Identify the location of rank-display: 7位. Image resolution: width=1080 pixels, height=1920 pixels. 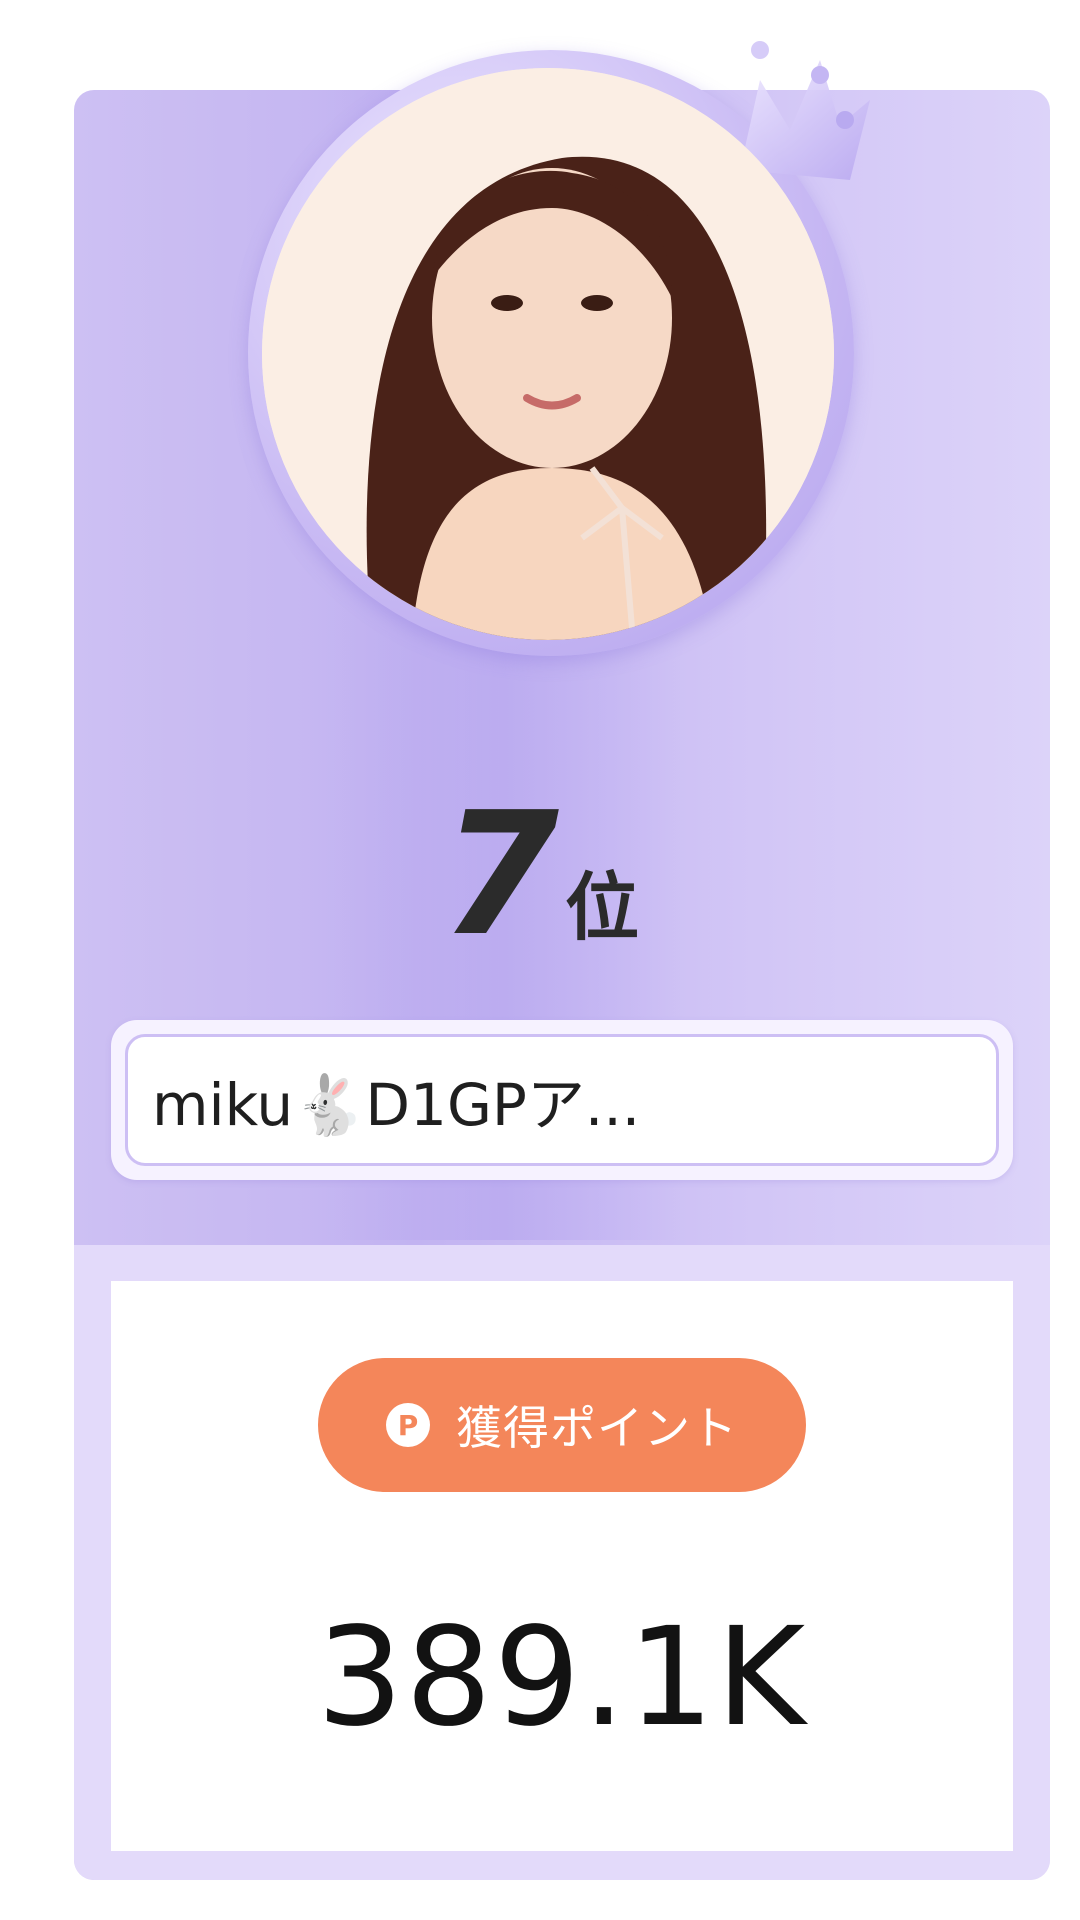
(540, 875).